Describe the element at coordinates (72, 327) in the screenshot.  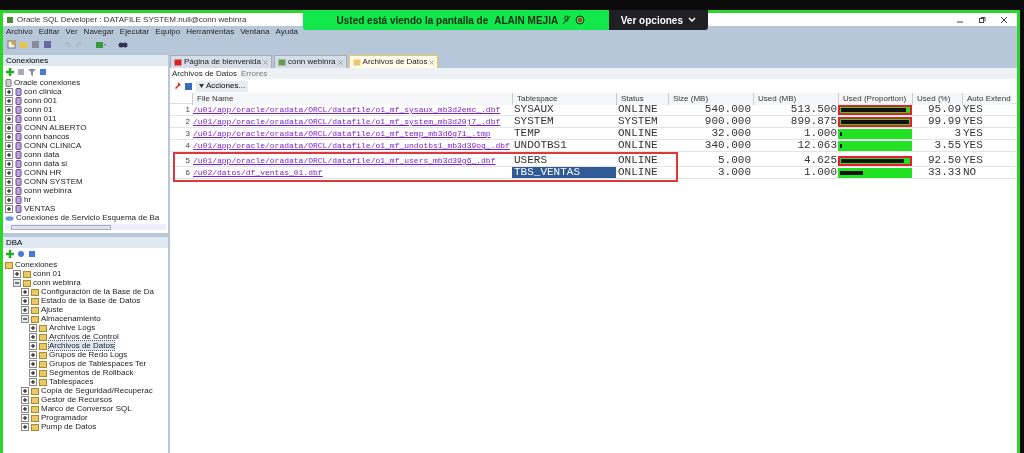
I see `tree-item: Archive Logs` at that location.